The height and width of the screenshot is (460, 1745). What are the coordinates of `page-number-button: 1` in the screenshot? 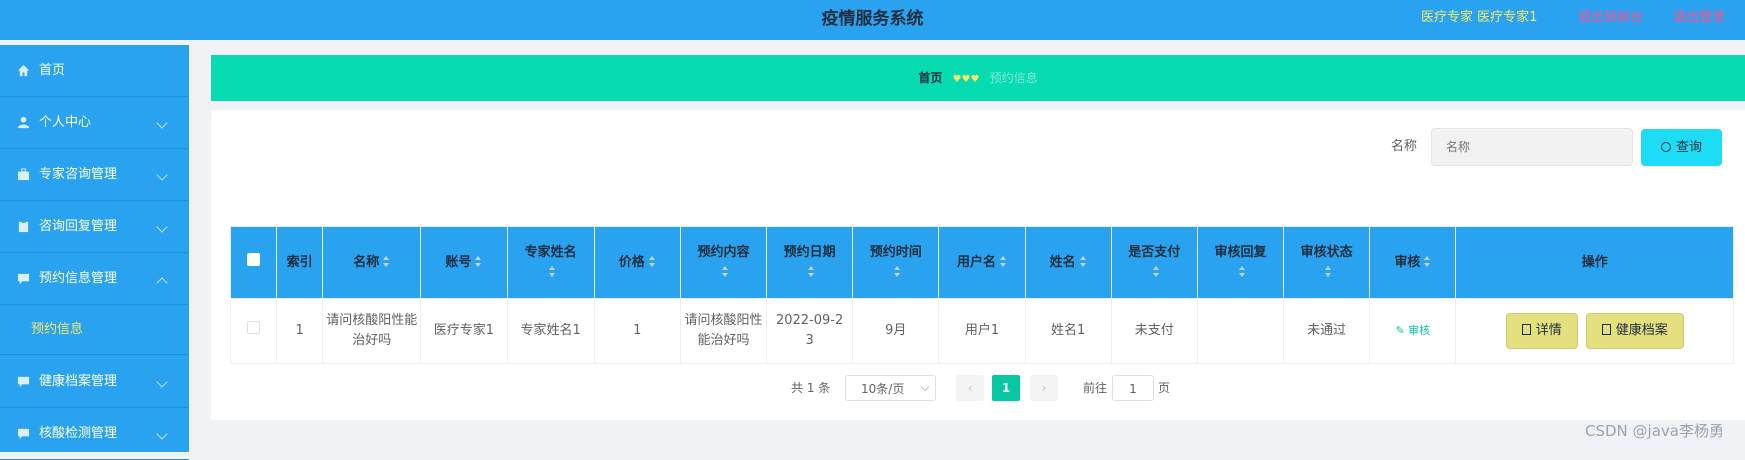 It's located at (1006, 388).